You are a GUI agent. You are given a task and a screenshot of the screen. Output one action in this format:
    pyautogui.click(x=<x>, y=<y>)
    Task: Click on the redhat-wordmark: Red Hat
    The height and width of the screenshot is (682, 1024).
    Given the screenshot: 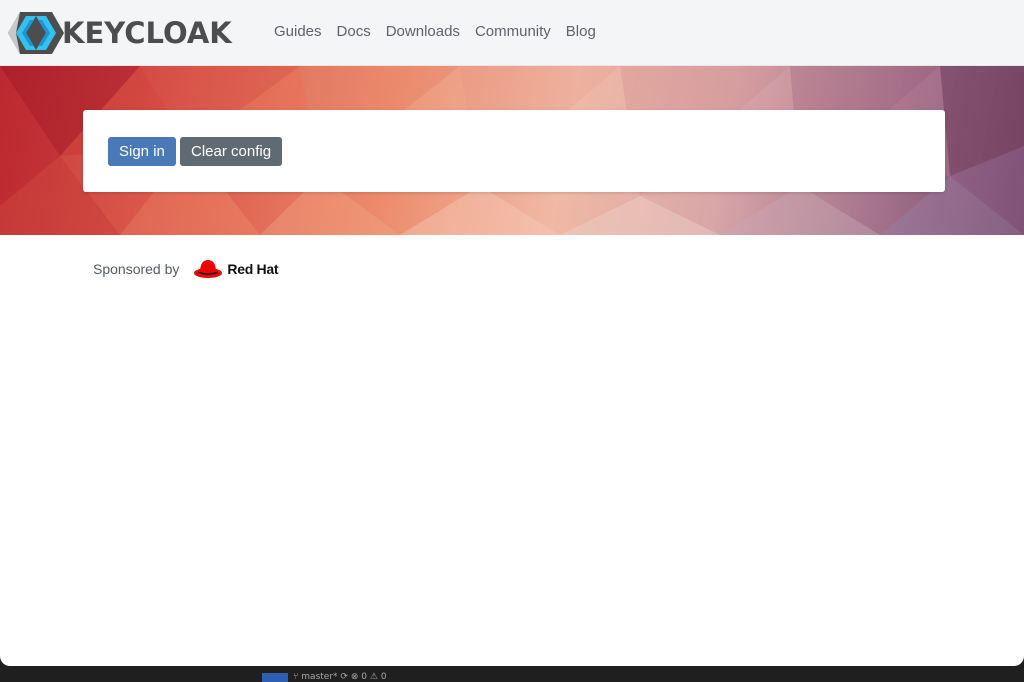 What is the action you would take?
    pyautogui.click(x=253, y=269)
    